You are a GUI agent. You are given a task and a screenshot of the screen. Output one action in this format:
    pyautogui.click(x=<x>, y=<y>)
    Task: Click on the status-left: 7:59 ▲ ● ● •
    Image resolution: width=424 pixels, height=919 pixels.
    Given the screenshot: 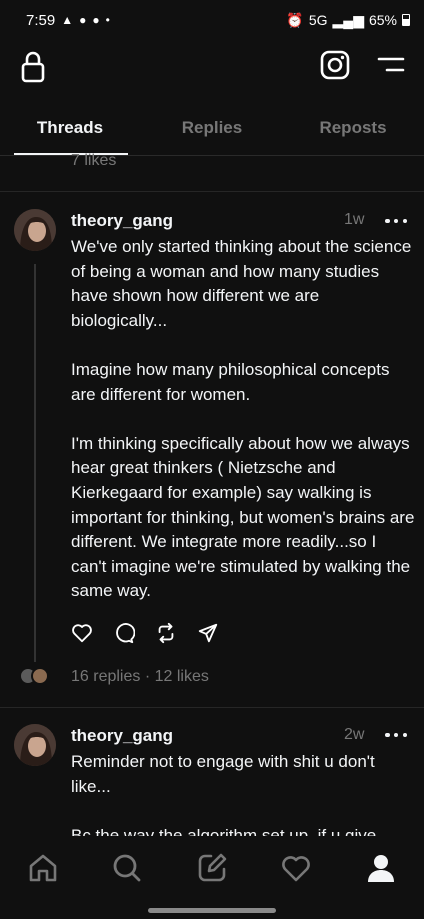 What is the action you would take?
    pyautogui.click(x=68, y=20)
    